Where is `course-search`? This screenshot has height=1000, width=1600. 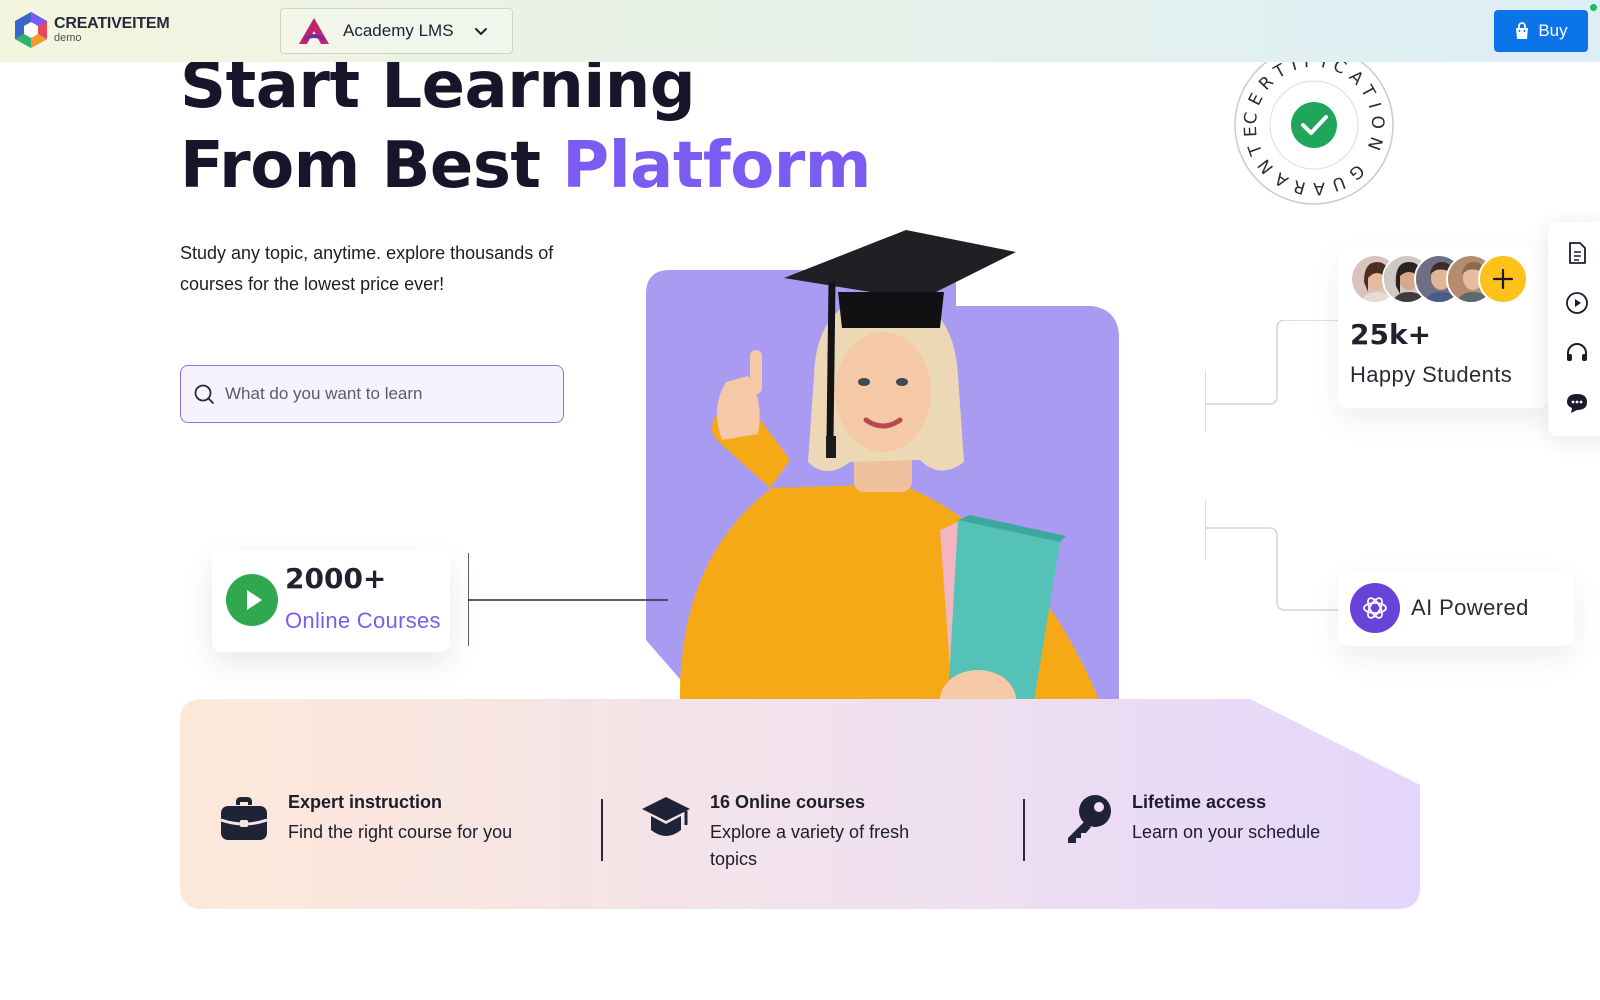 course-search is located at coordinates (372, 394).